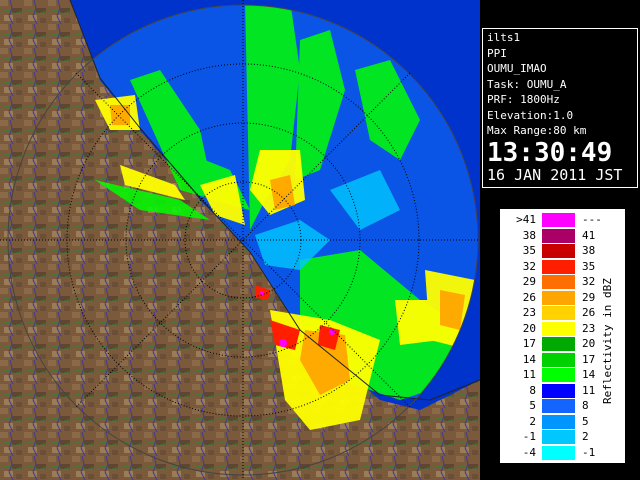  What do you see at coordinates (517, 68) in the screenshot?
I see `product-name: OUMU_IMAO` at bounding box center [517, 68].